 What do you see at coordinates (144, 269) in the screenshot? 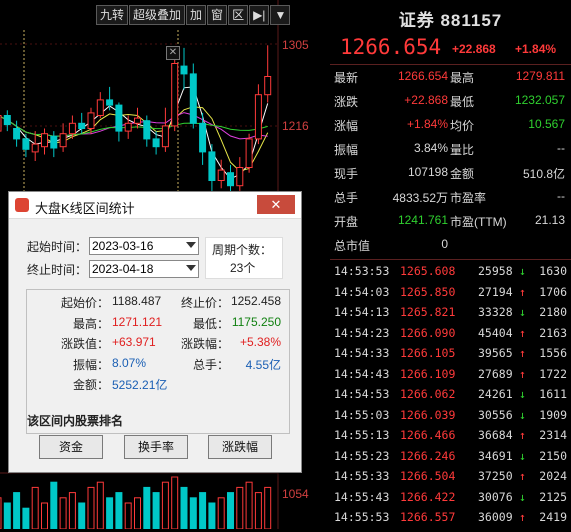
I see `end-time-select: 2023-04-18` at bounding box center [144, 269].